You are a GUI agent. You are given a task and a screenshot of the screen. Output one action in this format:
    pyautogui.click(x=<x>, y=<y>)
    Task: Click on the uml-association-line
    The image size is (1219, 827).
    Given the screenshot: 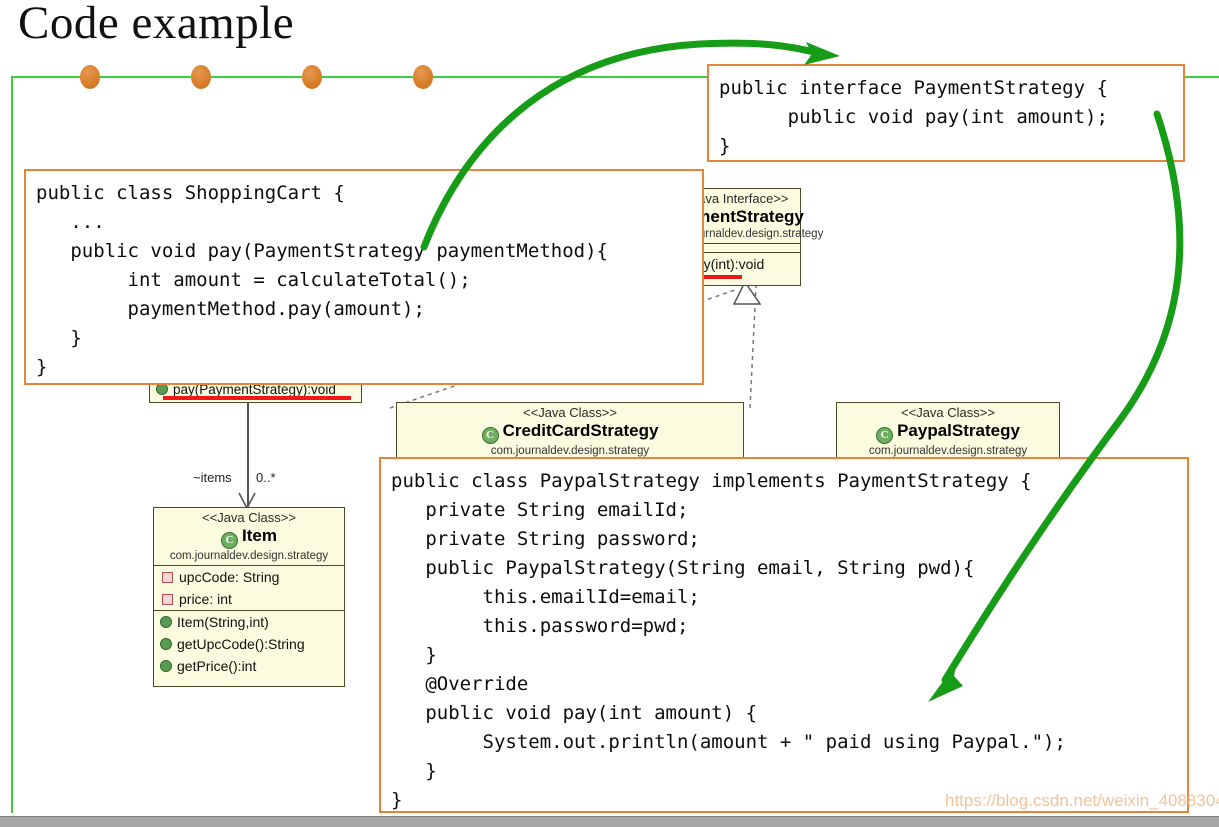 What is the action you would take?
    pyautogui.click(x=248, y=450)
    